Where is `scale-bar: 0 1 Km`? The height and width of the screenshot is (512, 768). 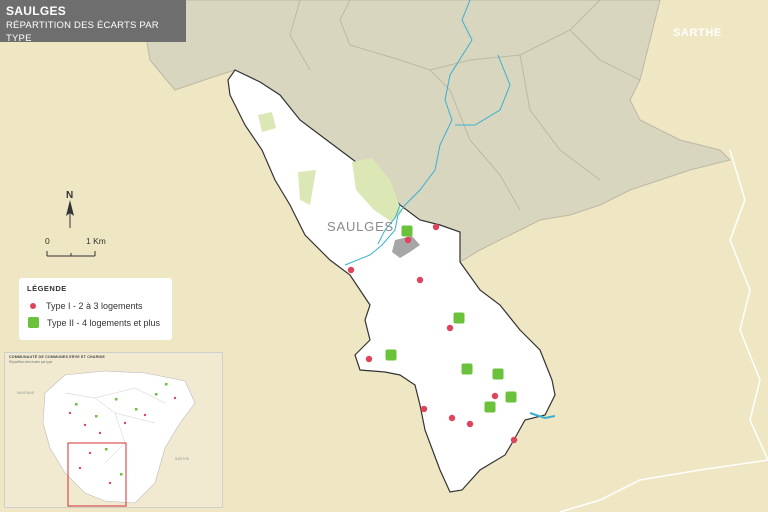
scale-bar: 0 1 Km is located at coordinates (90, 248).